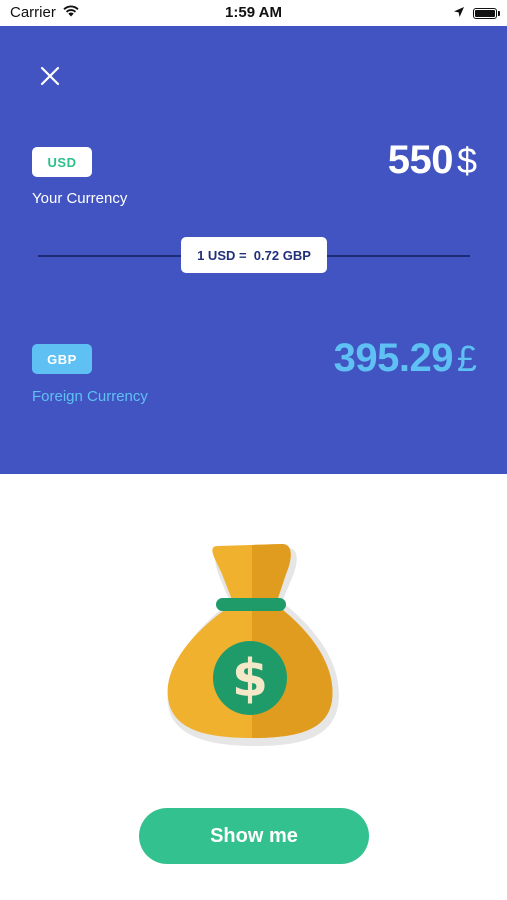  Describe the element at coordinates (420, 160) in the screenshot. I see `source-amount-value: 550` at that location.